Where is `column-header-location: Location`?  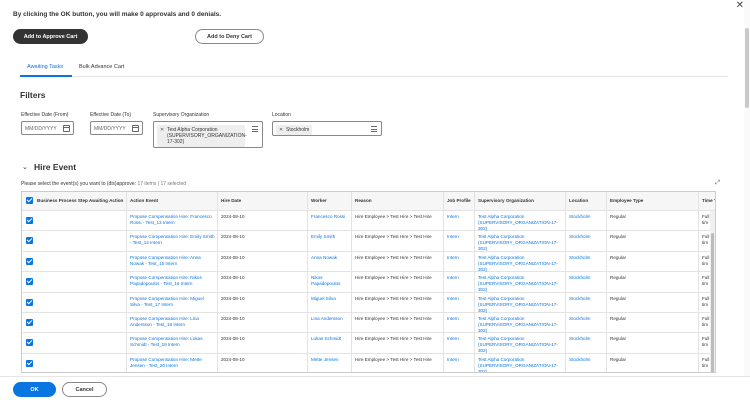
column-header-location: Location is located at coordinates (586, 201).